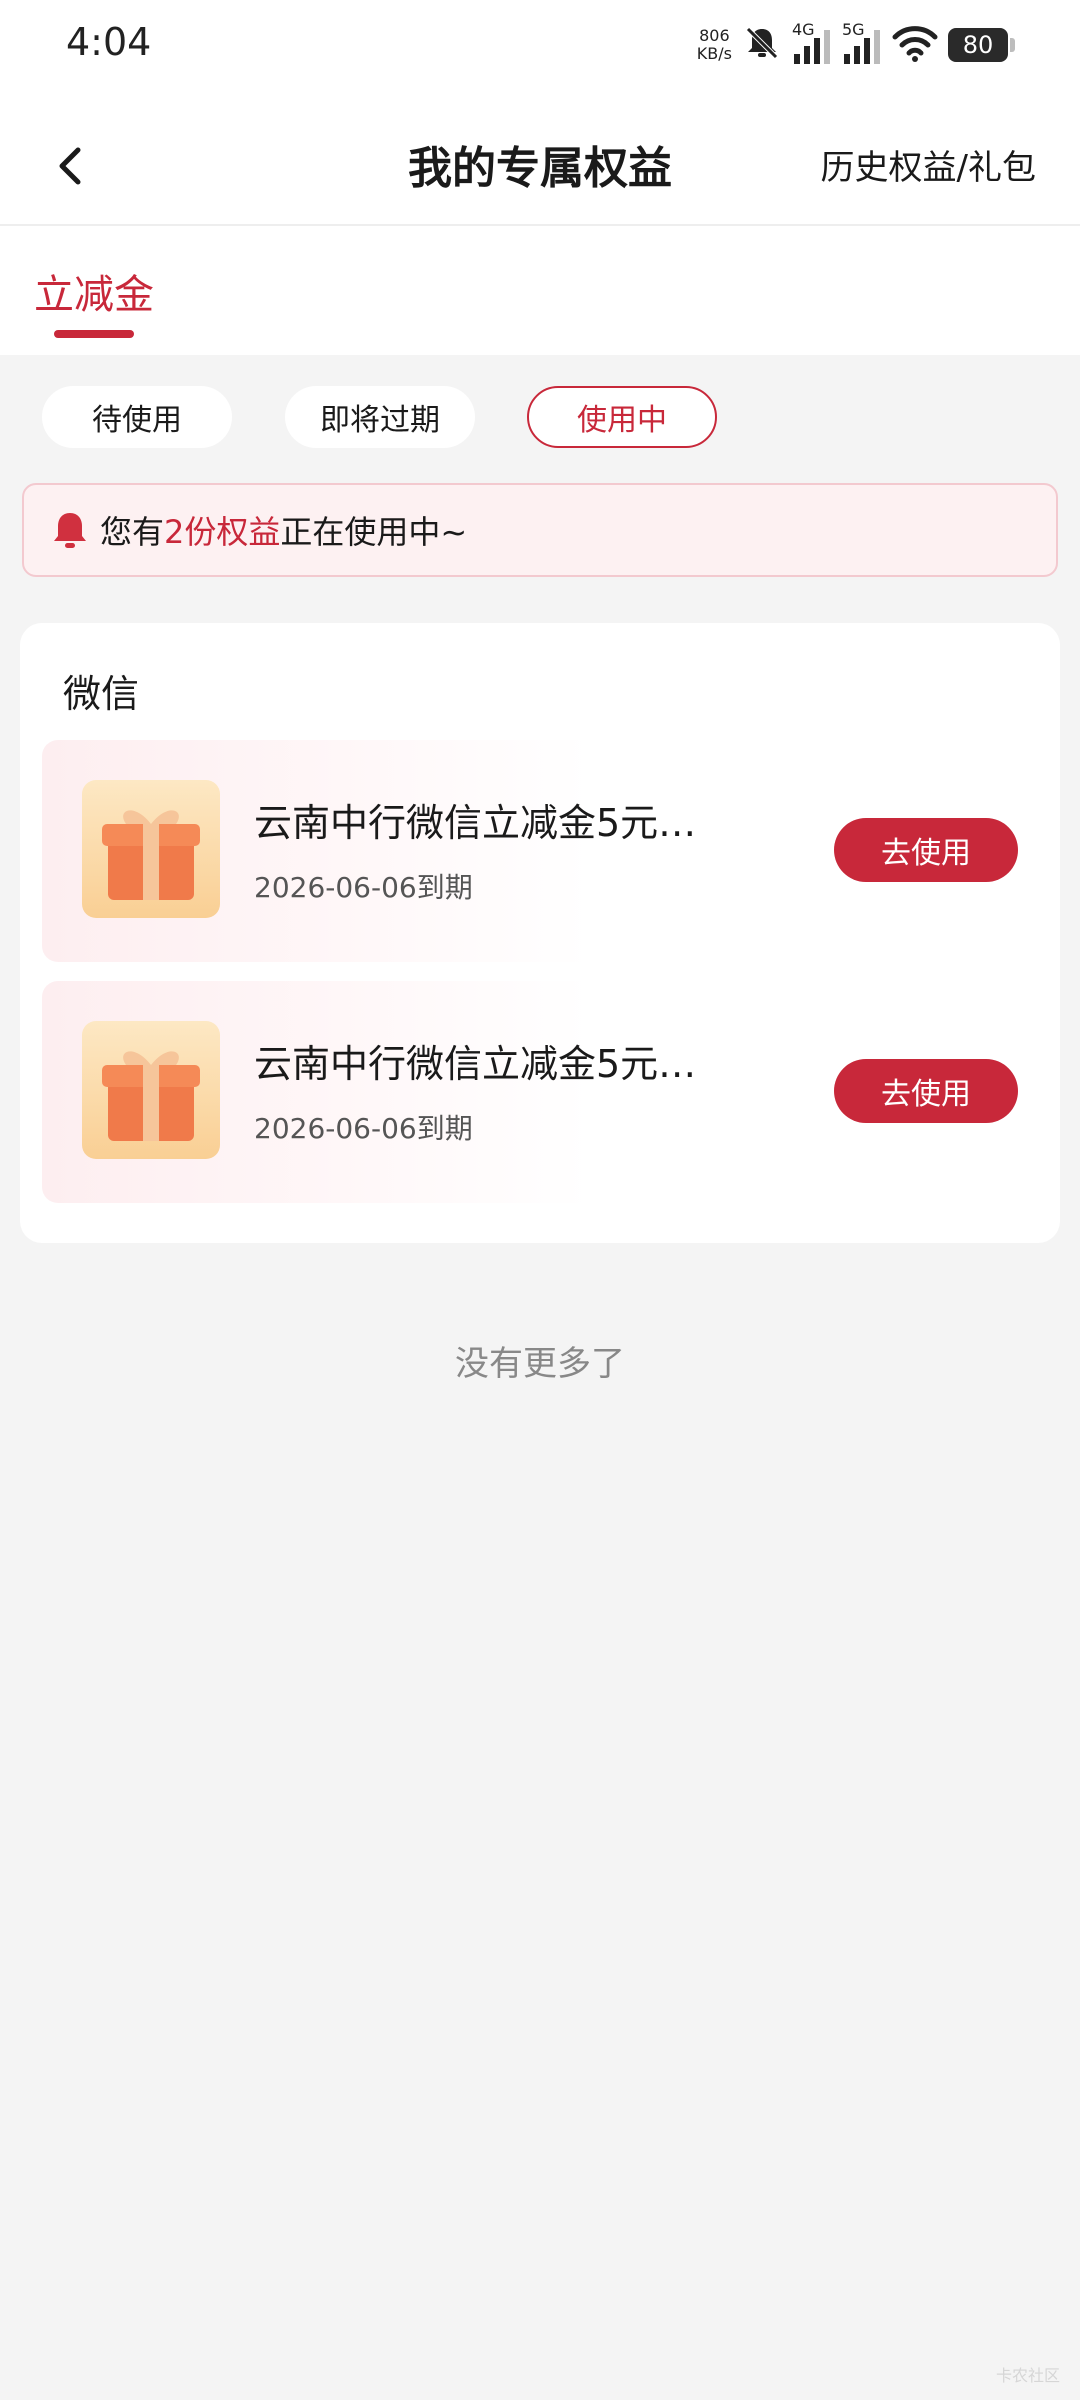 This screenshot has height=2400, width=1080. What do you see at coordinates (222, 532) in the screenshot?
I see `notice-highlight: 2份权益` at bounding box center [222, 532].